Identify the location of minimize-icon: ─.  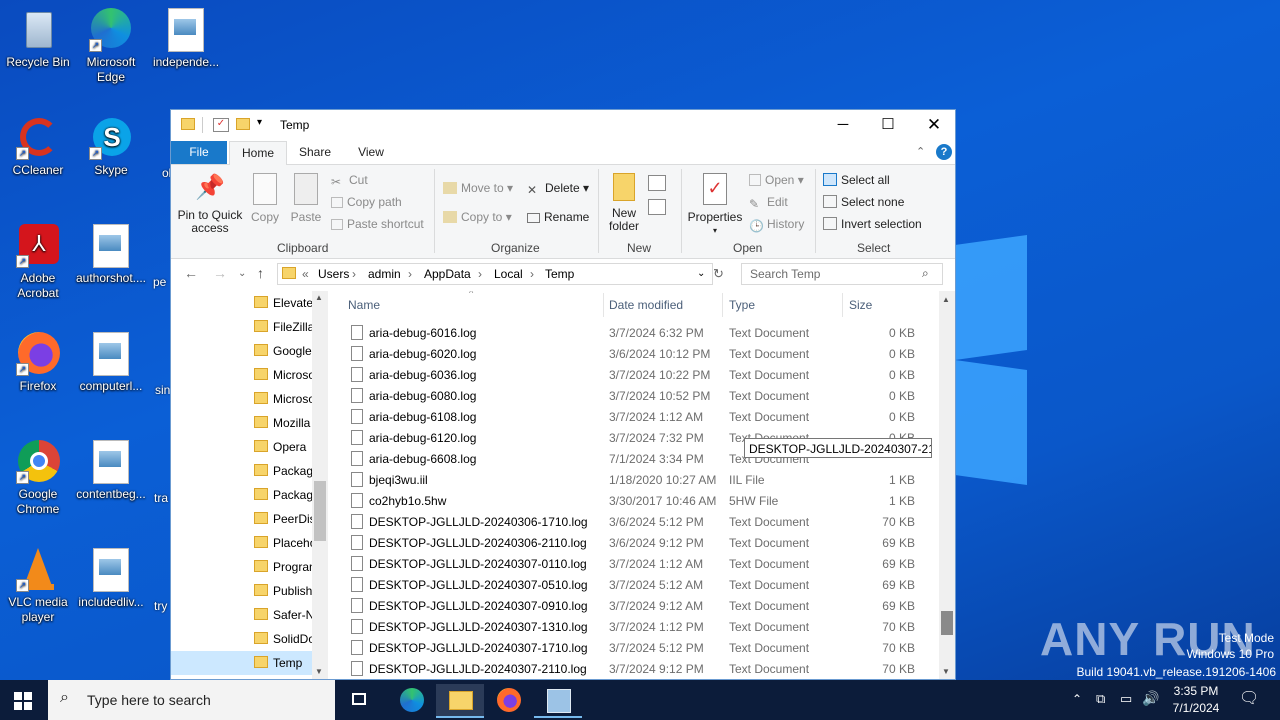
(843, 125).